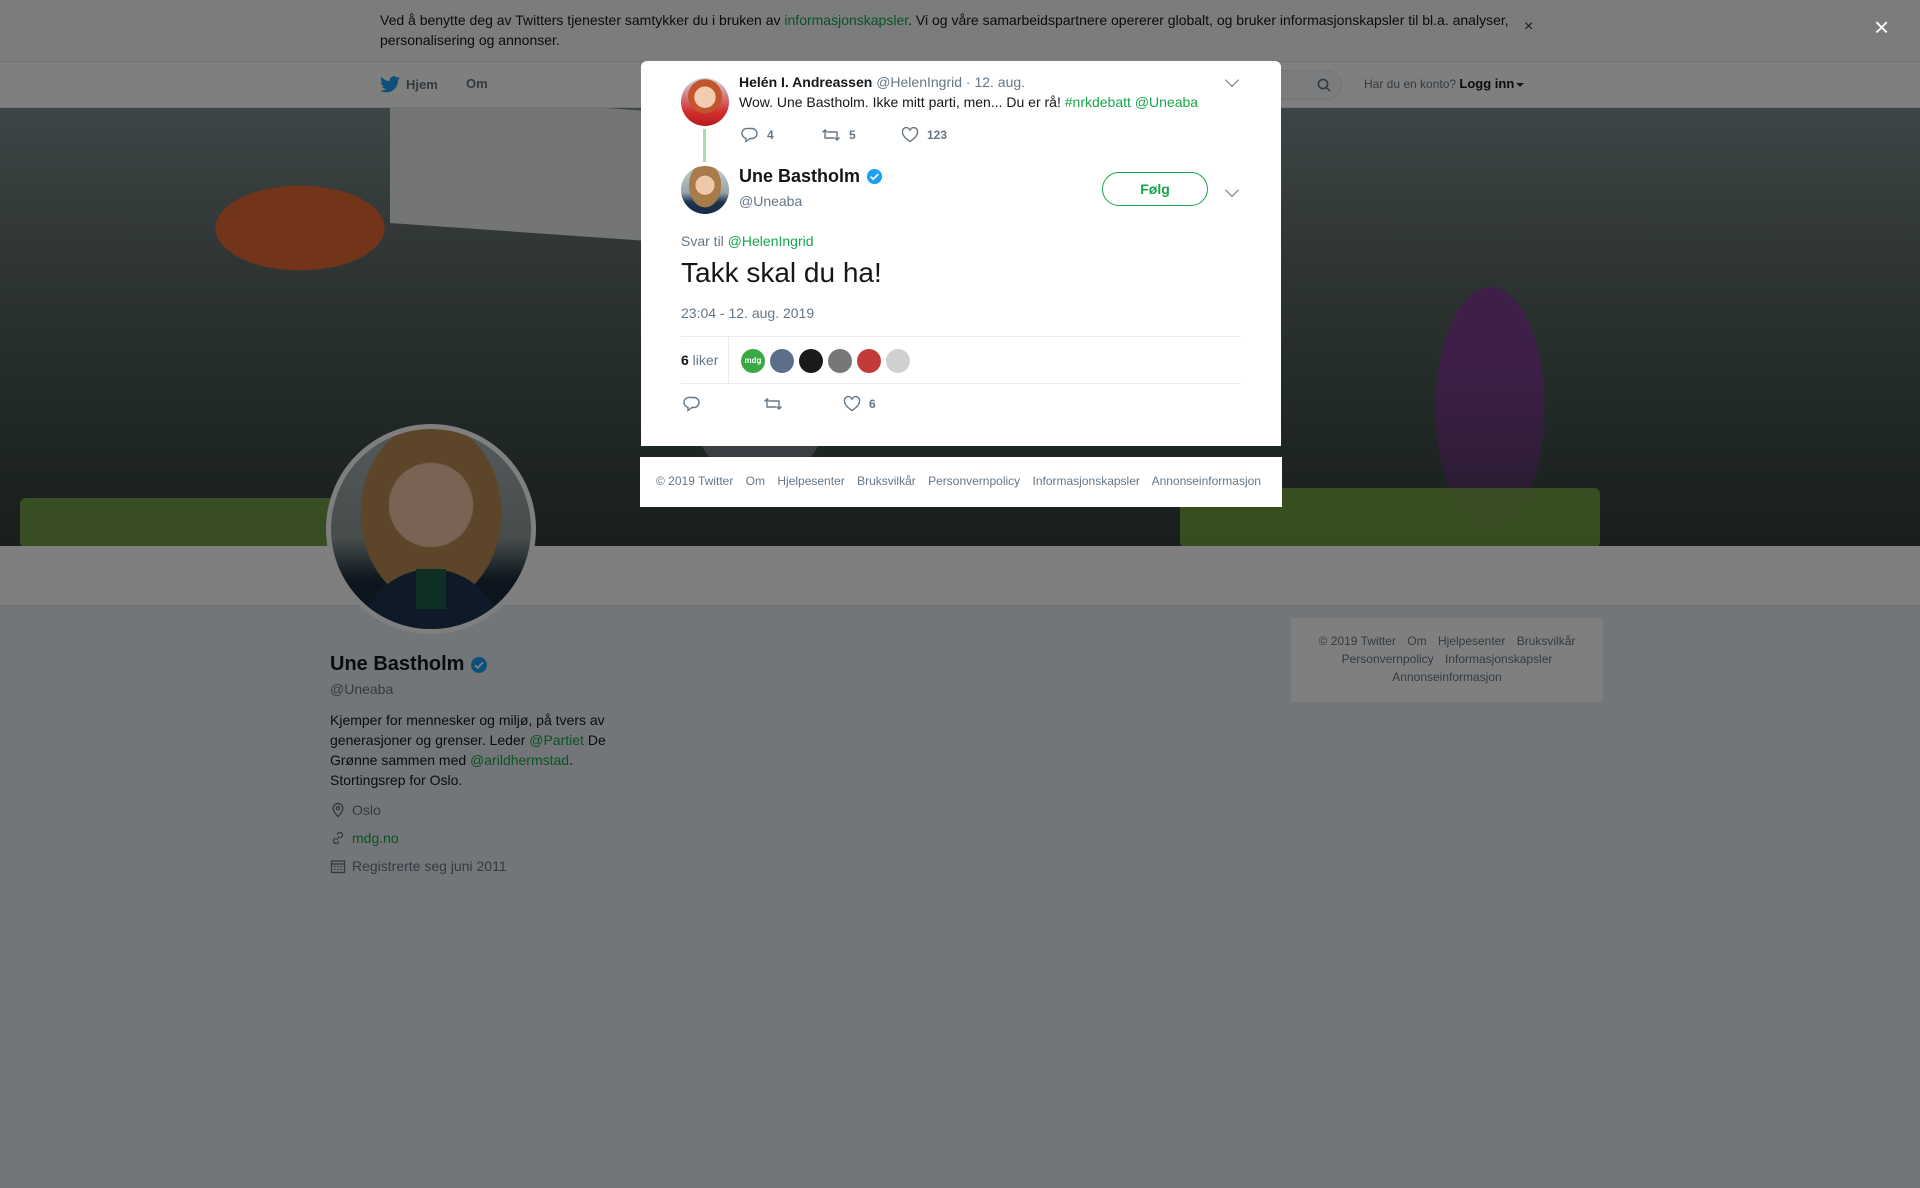 This screenshot has width=1920, height=1188. I want to click on parent-retweet-button: 5, so click(838, 135).